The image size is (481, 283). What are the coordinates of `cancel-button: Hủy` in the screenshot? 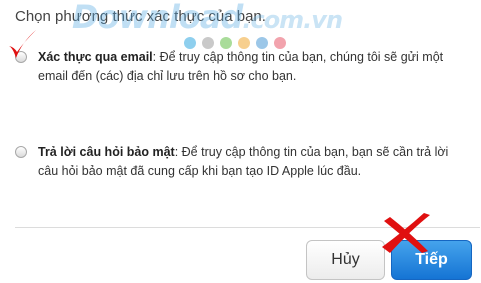 It's located at (345, 260).